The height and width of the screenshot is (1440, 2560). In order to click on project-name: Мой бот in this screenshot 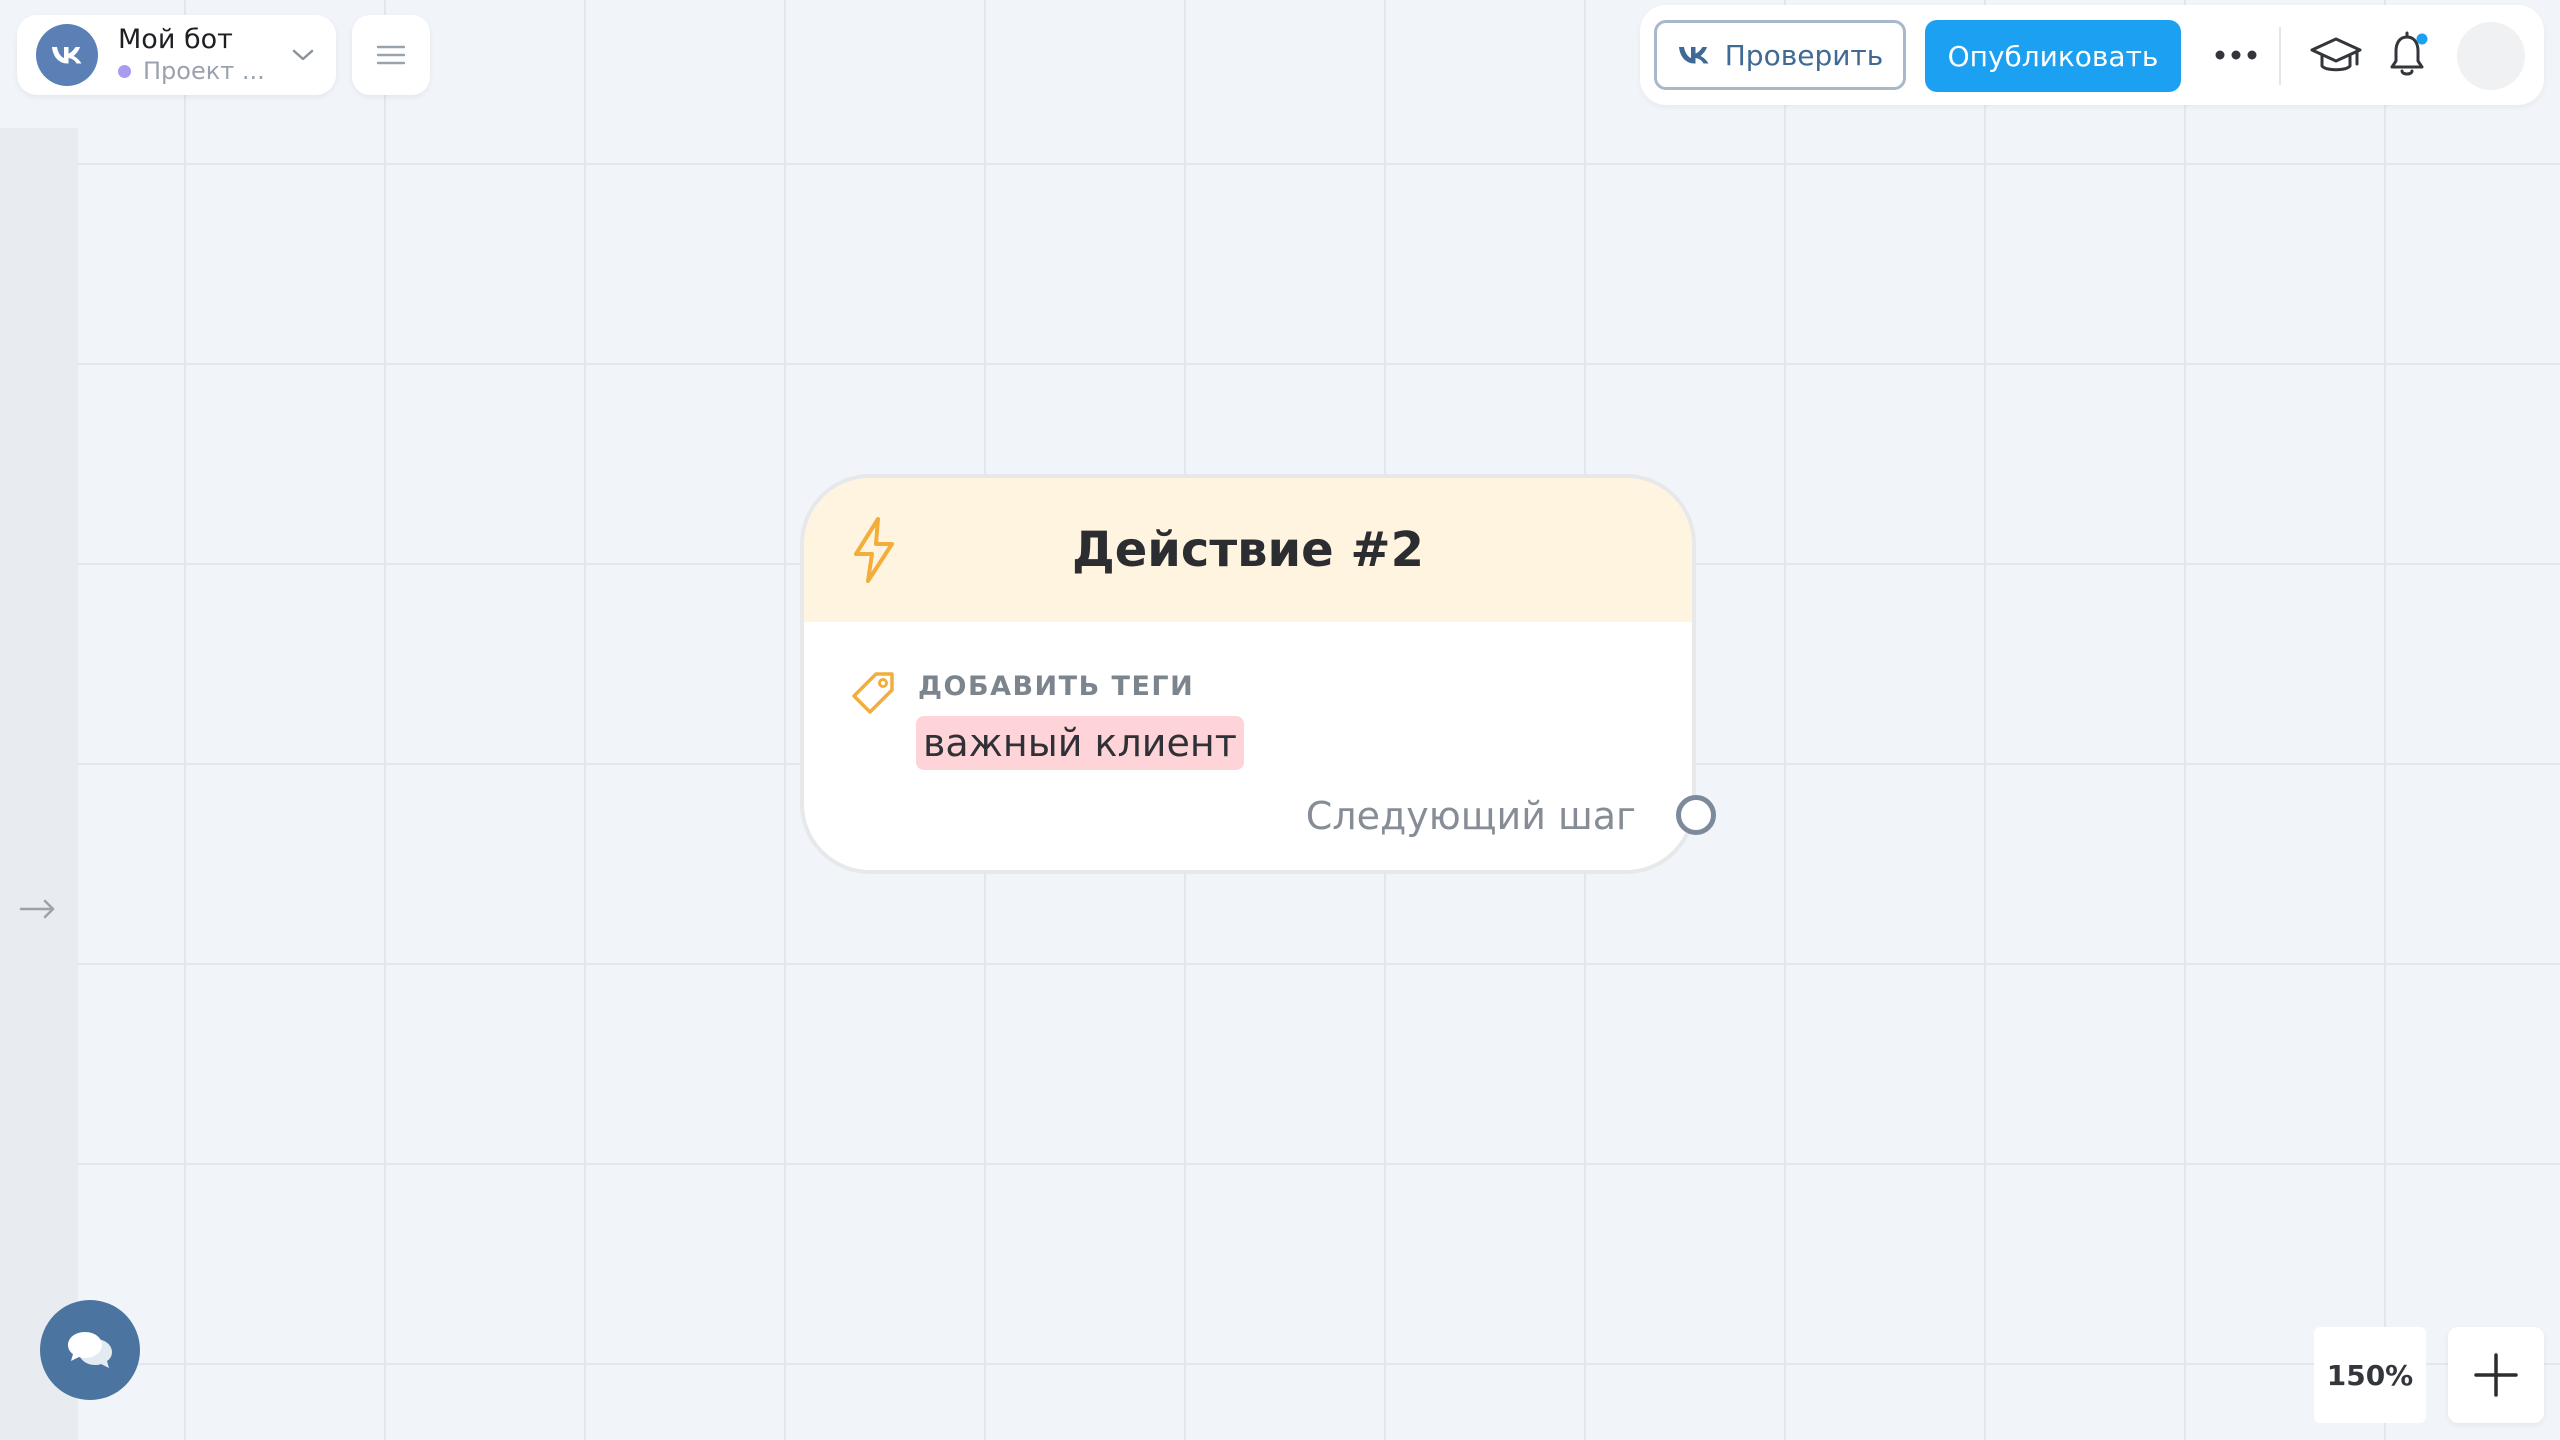, I will do `click(175, 39)`.